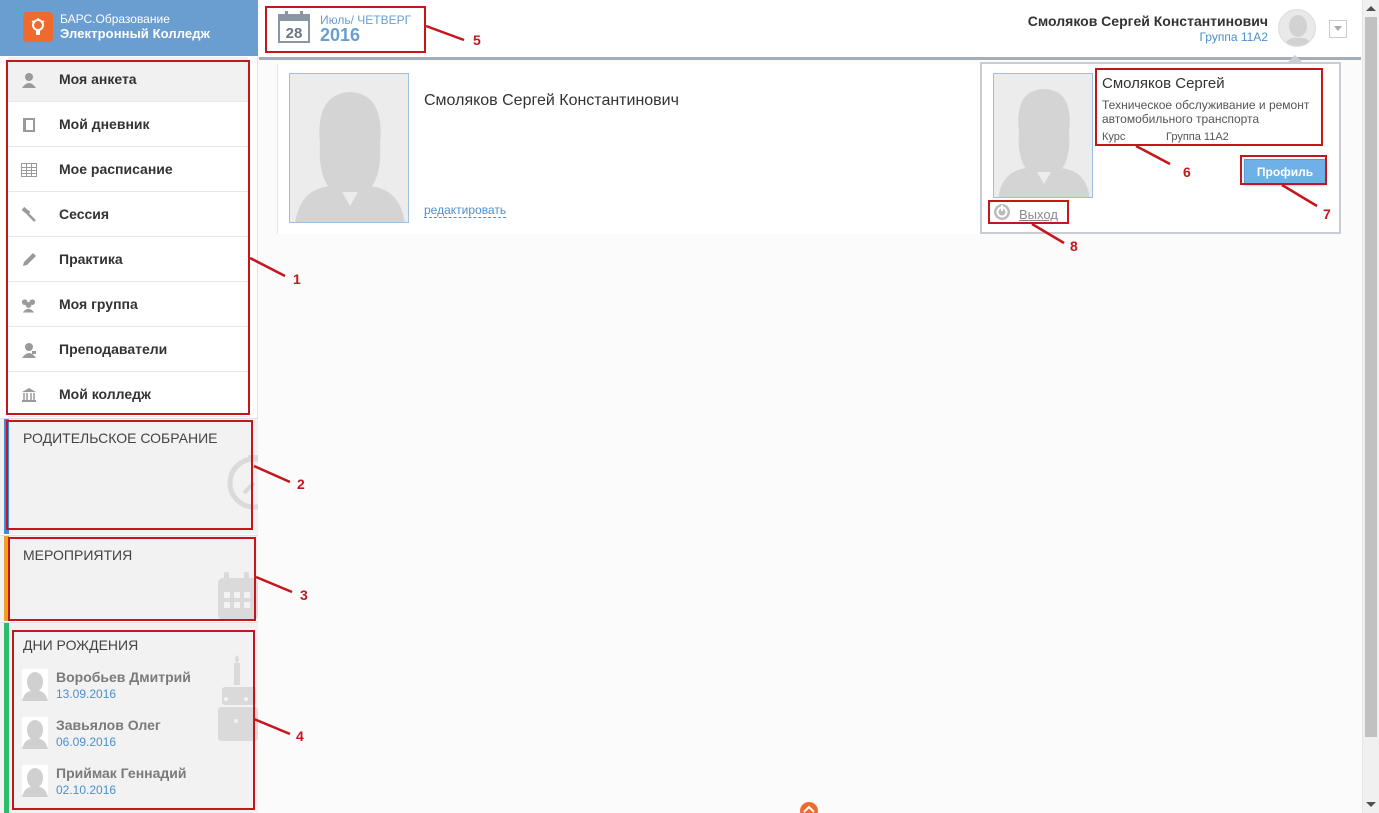 This screenshot has height=813, width=1379. What do you see at coordinates (28, 259) in the screenshot?
I see `pencil-icon` at bounding box center [28, 259].